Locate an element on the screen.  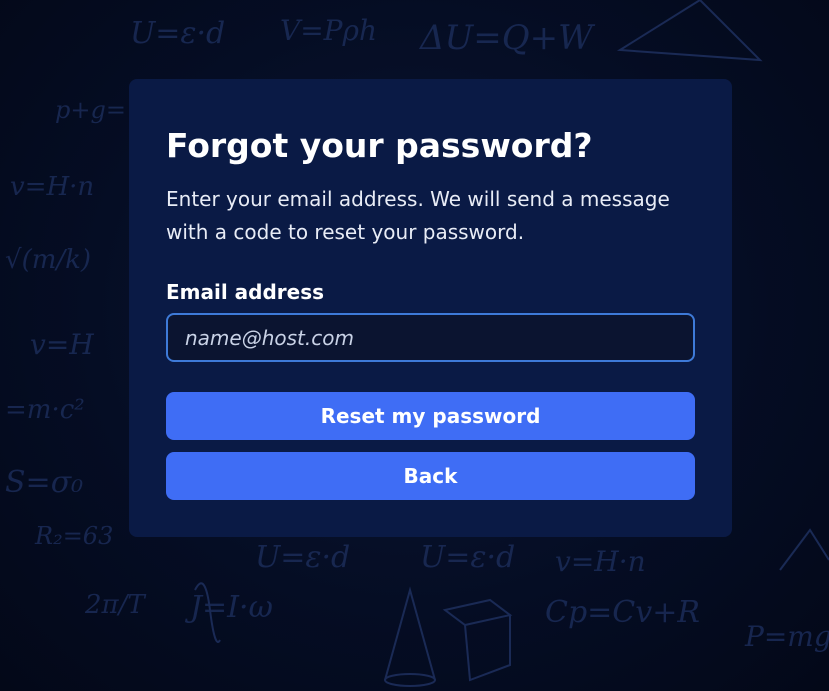
formula-11: U=ε·d is located at coordinates (303, 557).